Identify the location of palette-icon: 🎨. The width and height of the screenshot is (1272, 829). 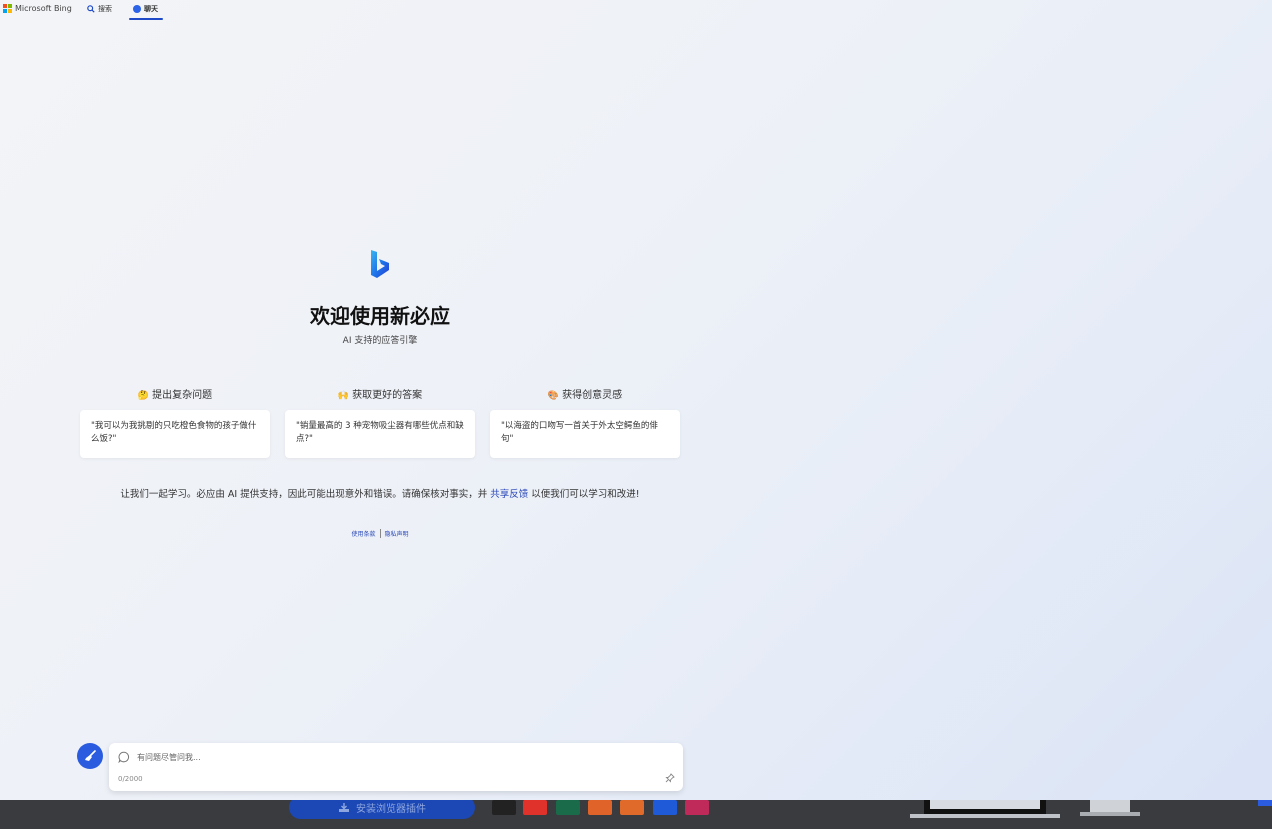
(553, 396).